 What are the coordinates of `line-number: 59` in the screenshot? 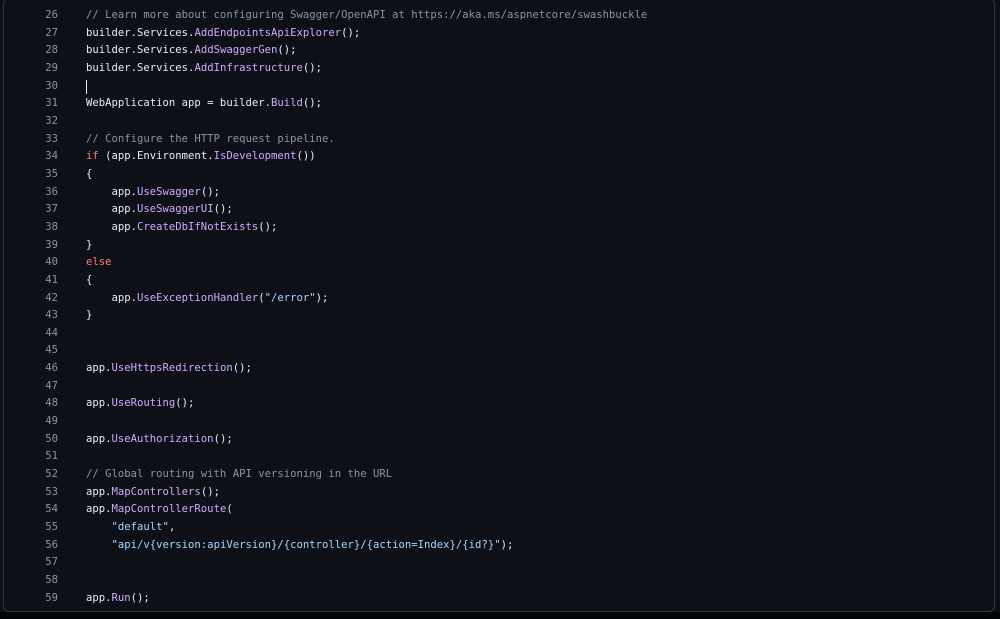 It's located at (51, 597).